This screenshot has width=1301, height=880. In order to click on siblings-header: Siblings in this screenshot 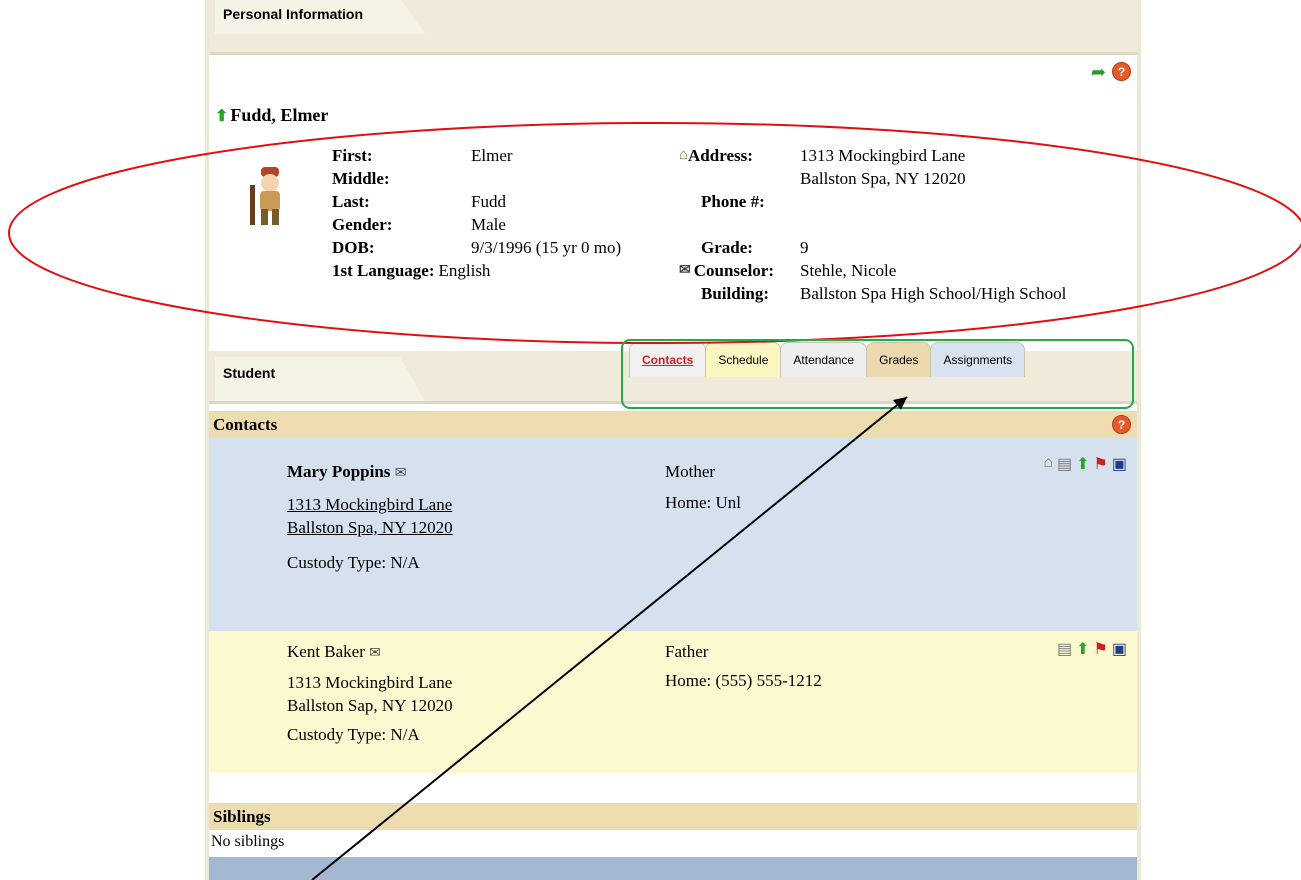, I will do `click(673, 816)`.